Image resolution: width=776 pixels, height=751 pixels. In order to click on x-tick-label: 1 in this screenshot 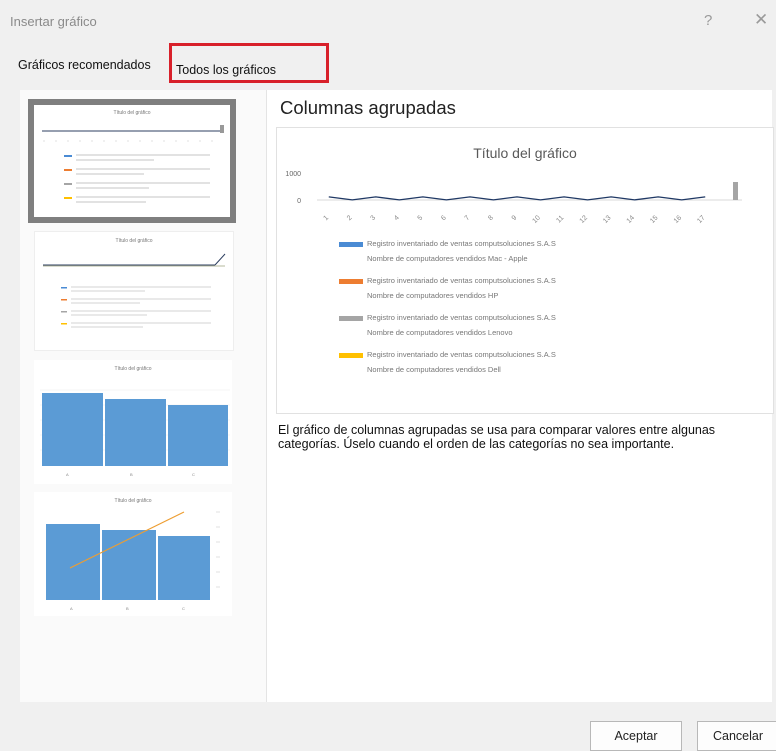, I will do `click(326, 218)`.